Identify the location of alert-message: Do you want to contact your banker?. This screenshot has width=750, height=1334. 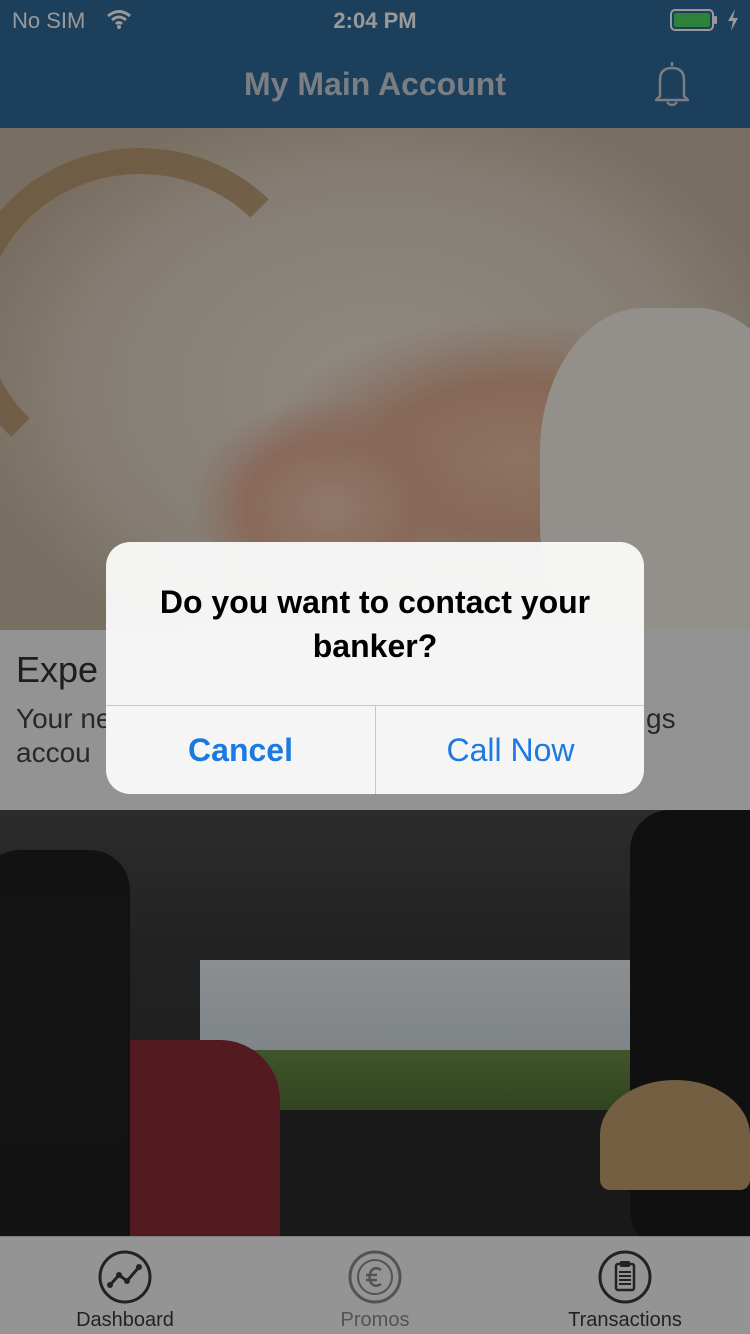
(375, 624).